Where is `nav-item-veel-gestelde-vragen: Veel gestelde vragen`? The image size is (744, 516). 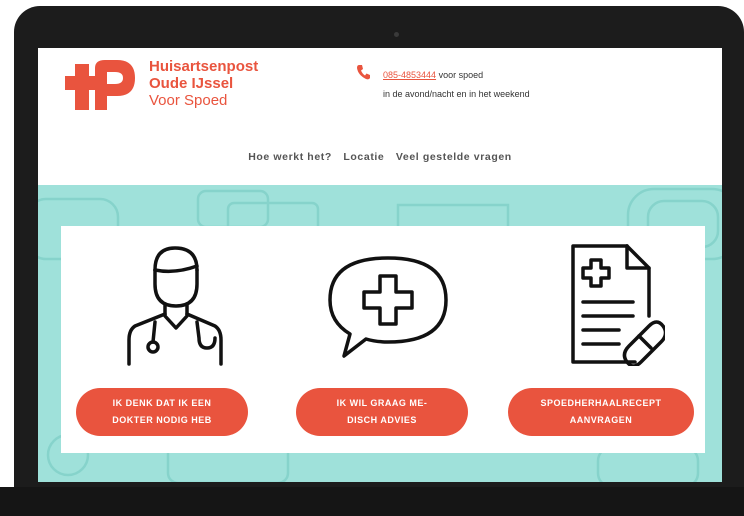 nav-item-veel-gestelde-vragen: Veel gestelde vragen is located at coordinates (454, 157).